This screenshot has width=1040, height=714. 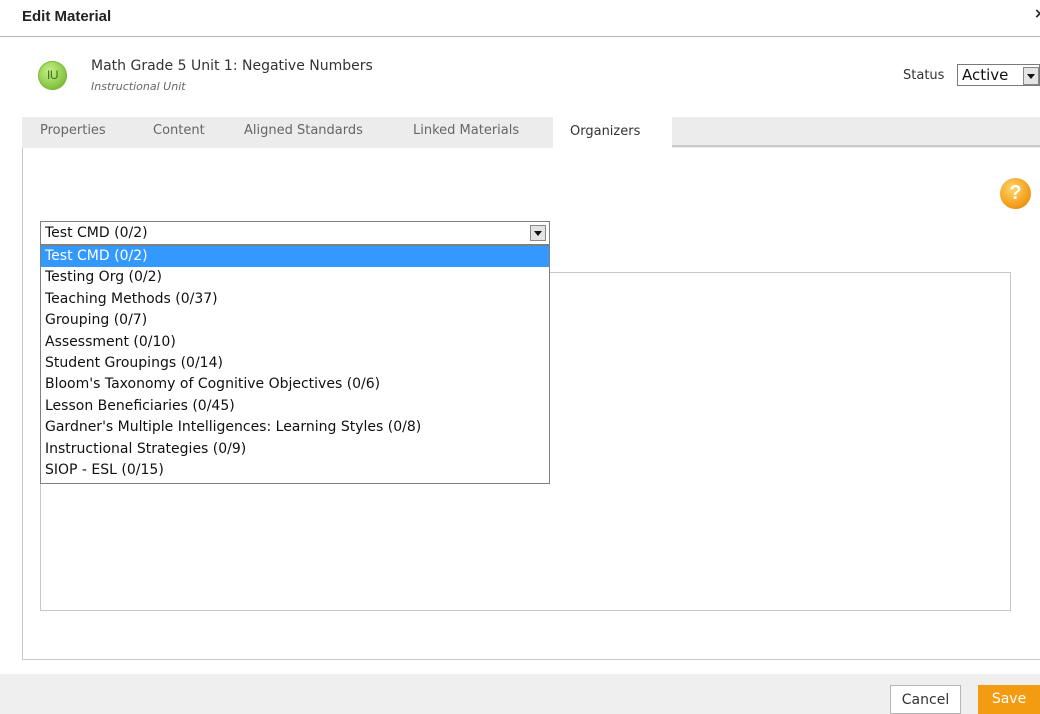 I want to click on organizer-select: Test CMD (0/2), so click(x=295, y=233).